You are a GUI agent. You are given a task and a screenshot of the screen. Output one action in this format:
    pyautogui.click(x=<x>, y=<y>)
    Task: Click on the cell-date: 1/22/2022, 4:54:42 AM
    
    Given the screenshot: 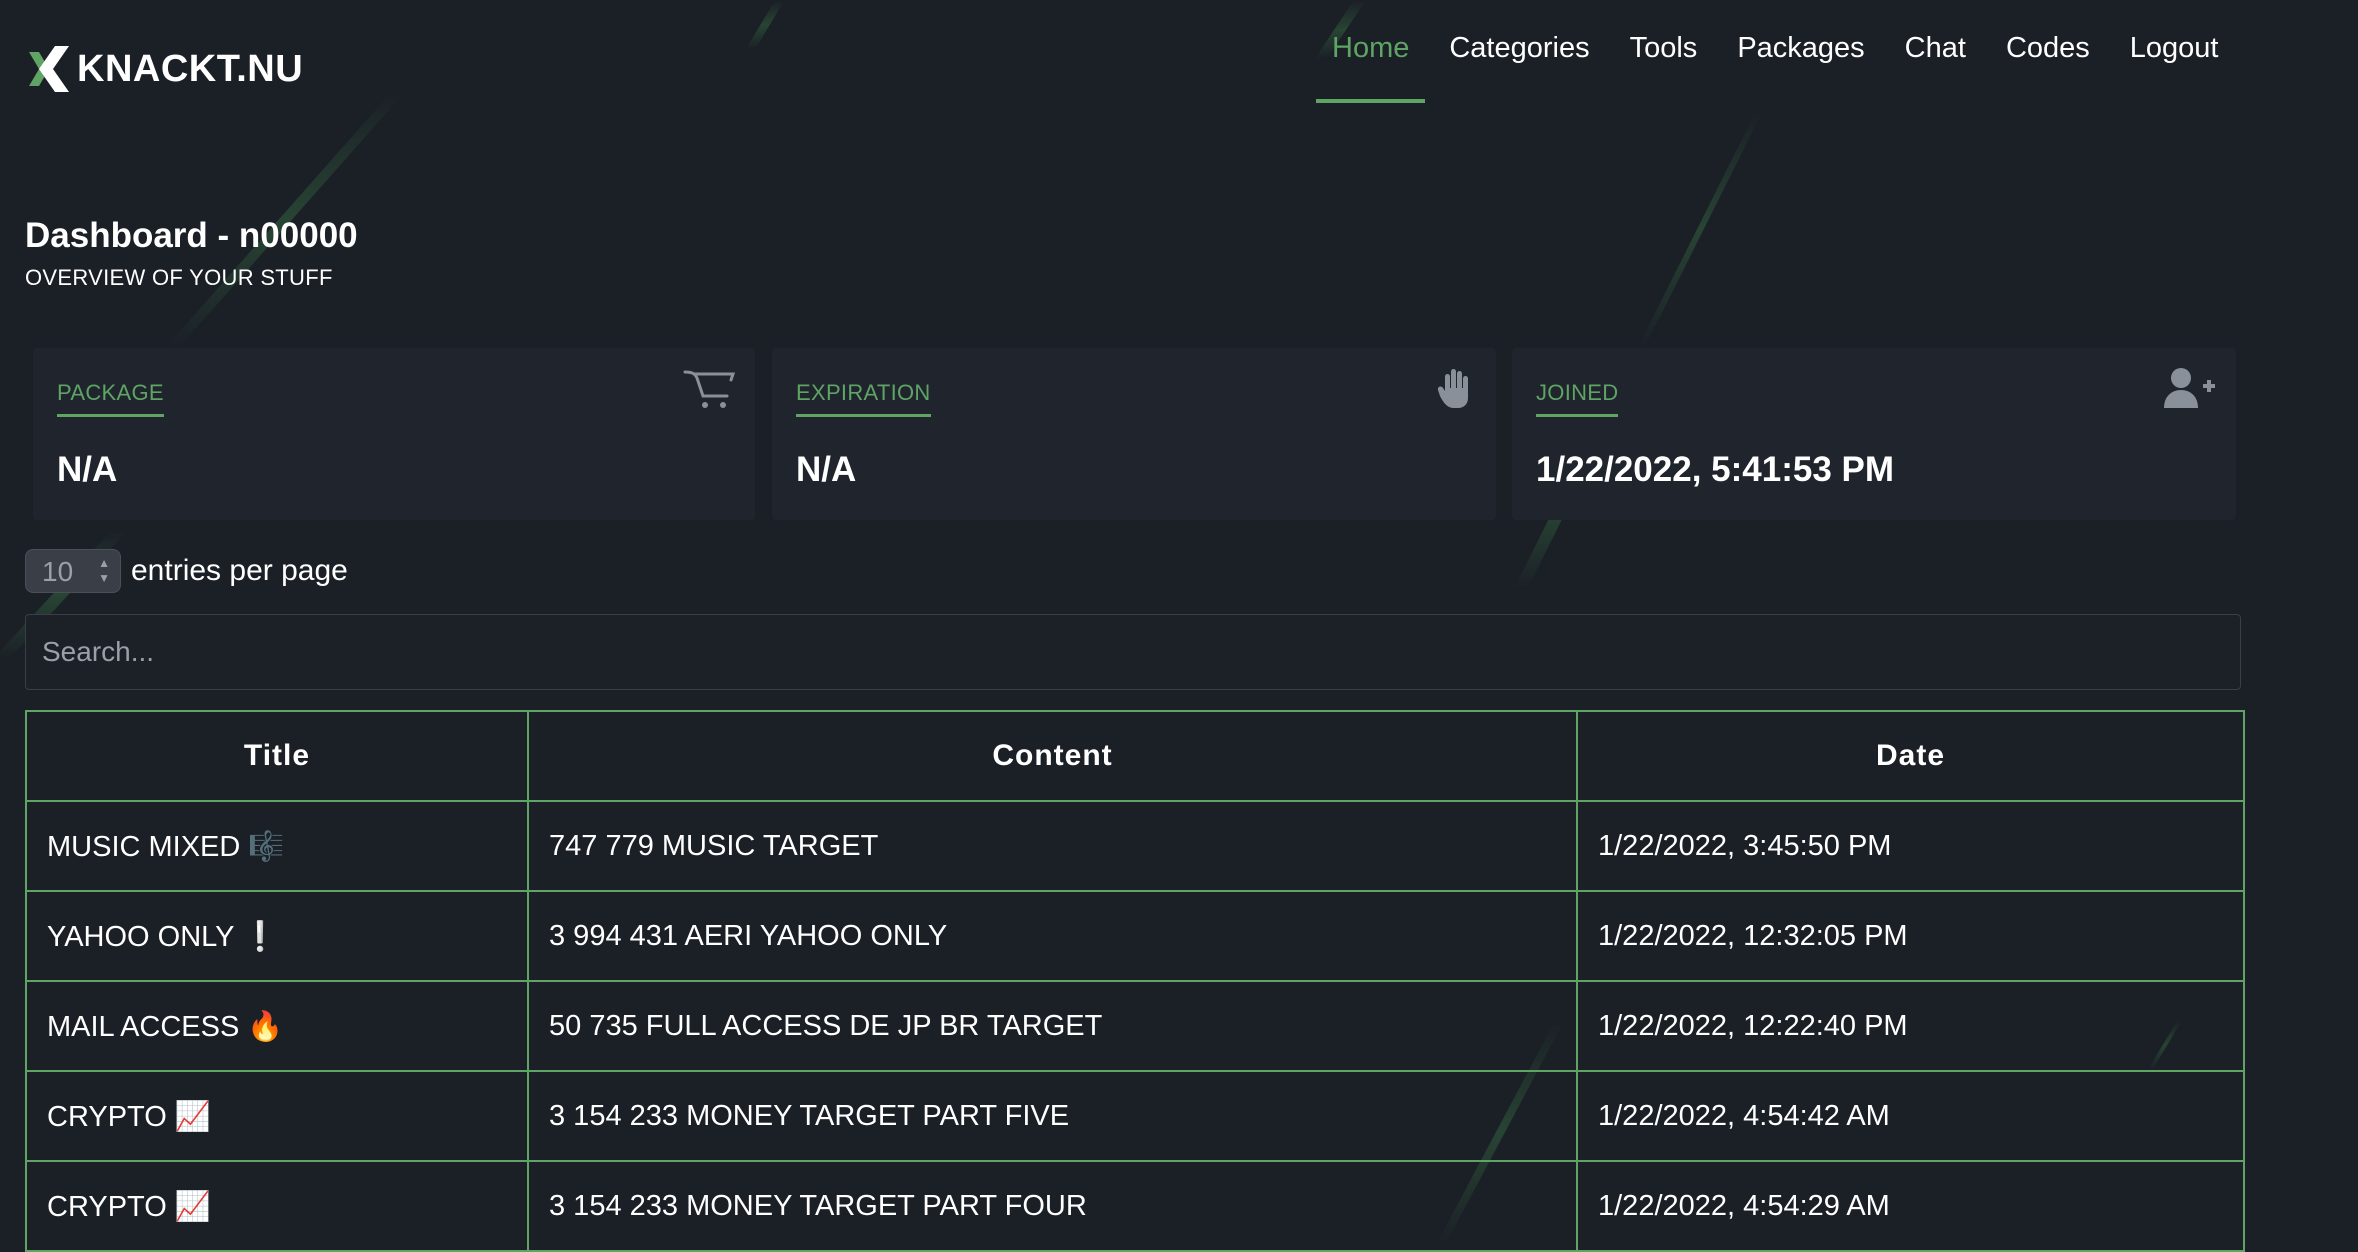 What is the action you would take?
    pyautogui.click(x=1910, y=1116)
    